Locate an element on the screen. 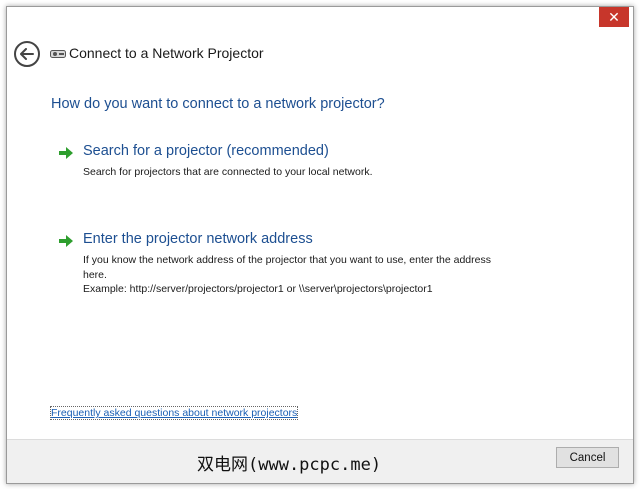  back-arrow-icon is located at coordinates (27, 54).